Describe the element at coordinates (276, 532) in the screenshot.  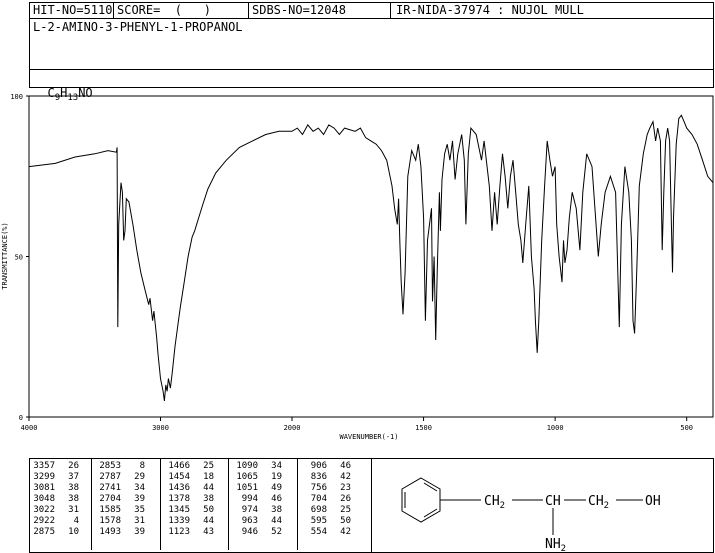
I see `peak-transmittance: 52` at that location.